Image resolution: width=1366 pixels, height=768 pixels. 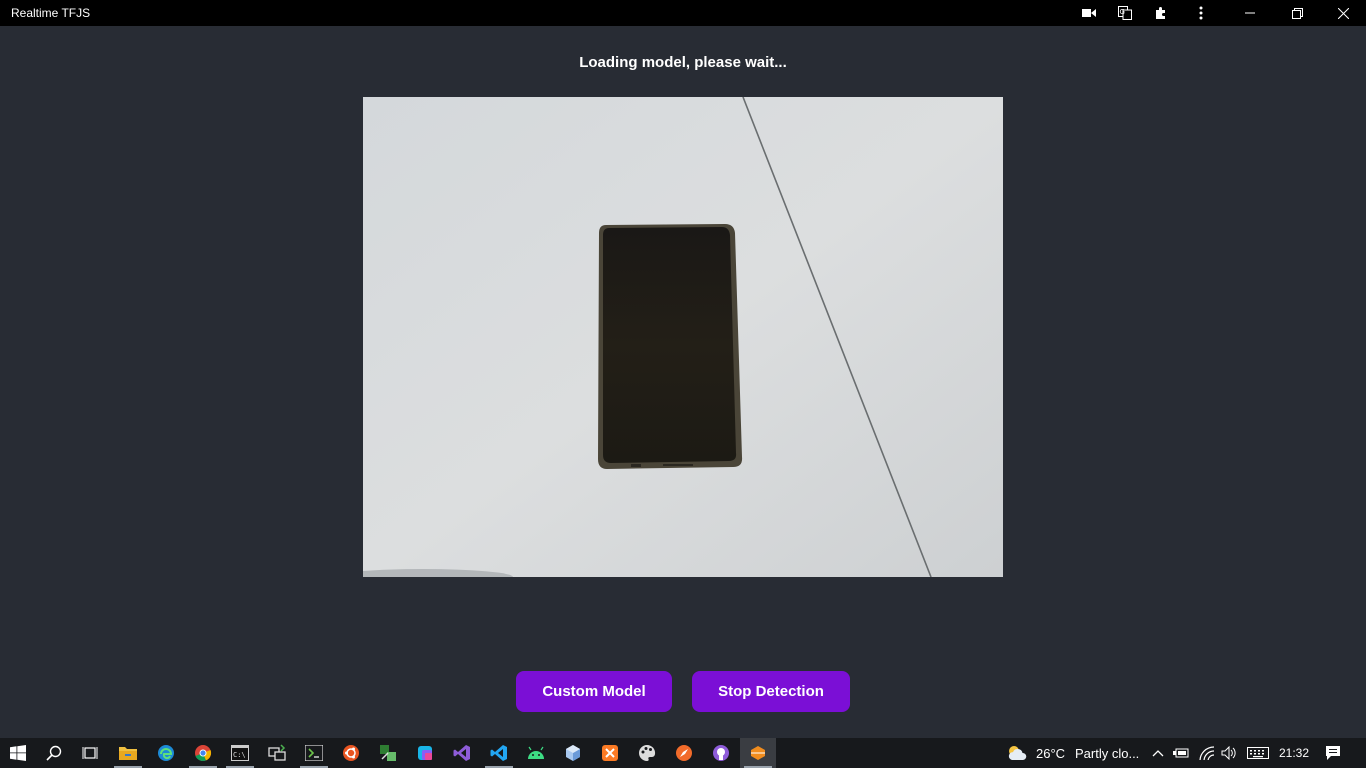 What do you see at coordinates (683, 13) in the screenshot?
I see `title-bar: Realtime TFJS G` at bounding box center [683, 13].